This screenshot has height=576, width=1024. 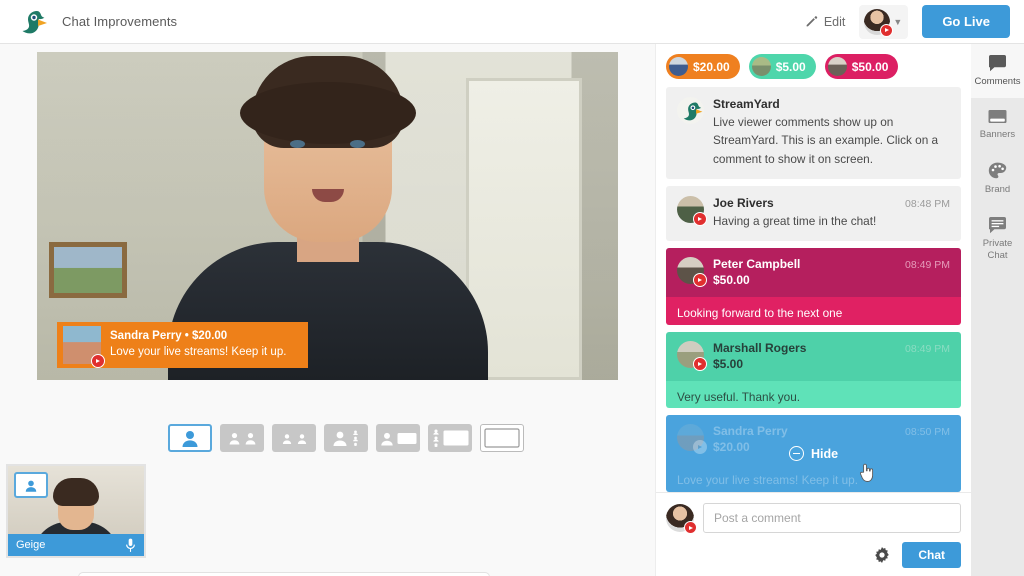 I want to click on comment-author: StreamYard, so click(x=746, y=104).